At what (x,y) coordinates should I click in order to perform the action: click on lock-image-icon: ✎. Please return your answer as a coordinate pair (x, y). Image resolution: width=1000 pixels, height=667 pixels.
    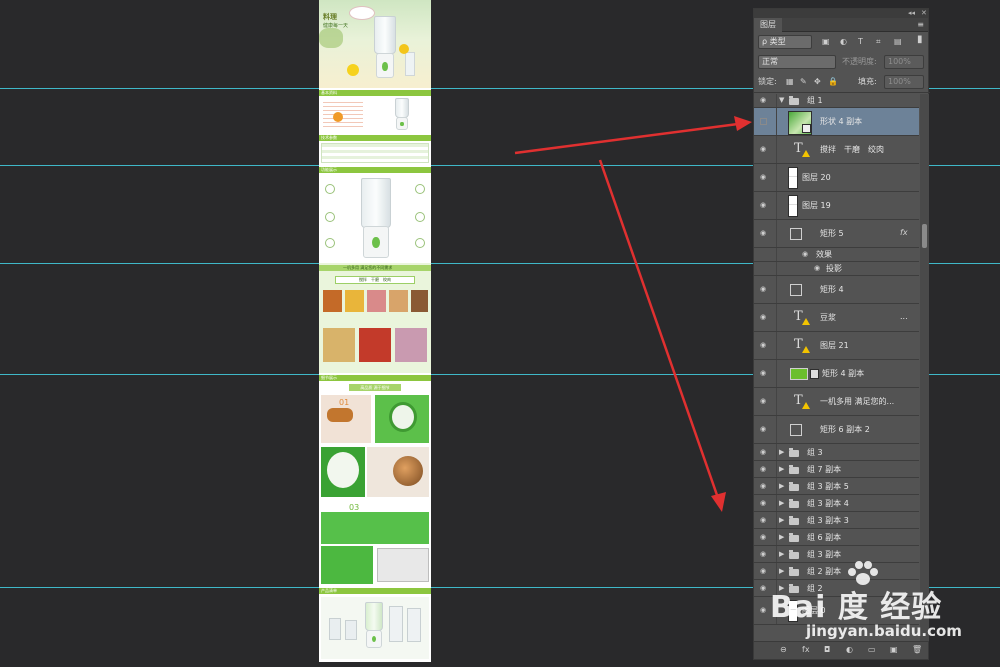
    Looking at the image, I should click on (803, 82).